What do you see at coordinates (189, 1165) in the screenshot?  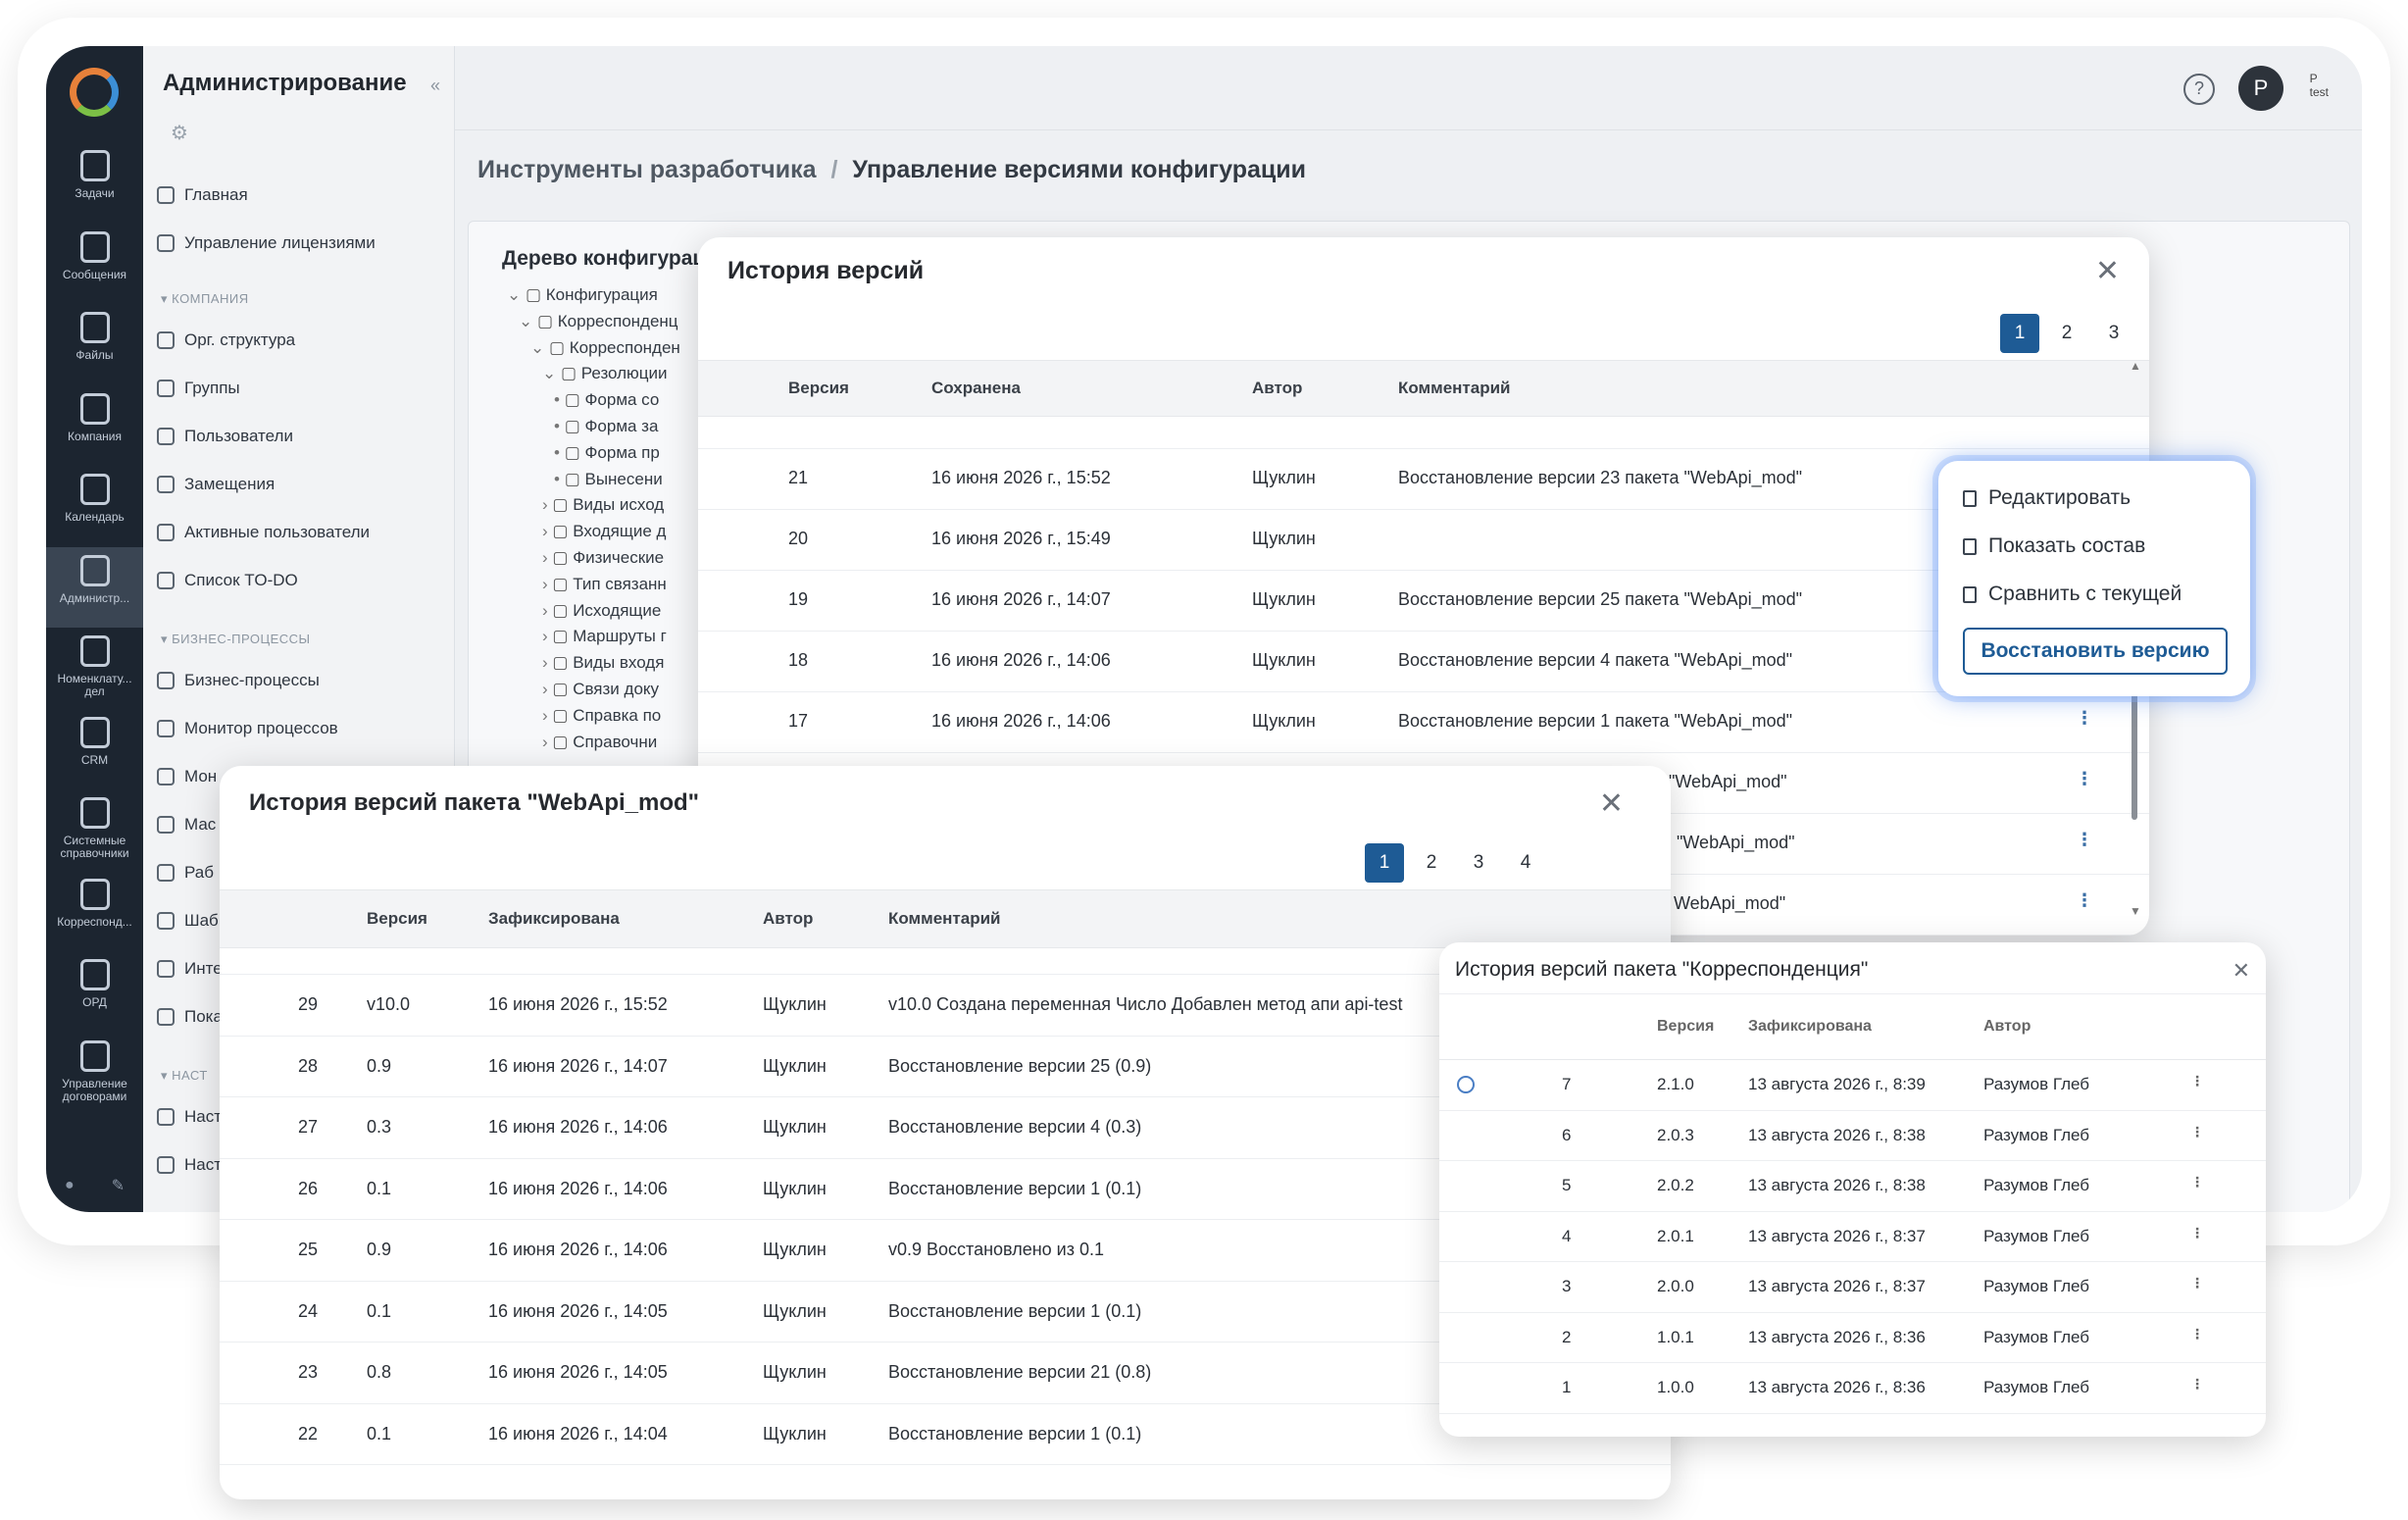 I see `menu-item-nast2: Наст` at bounding box center [189, 1165].